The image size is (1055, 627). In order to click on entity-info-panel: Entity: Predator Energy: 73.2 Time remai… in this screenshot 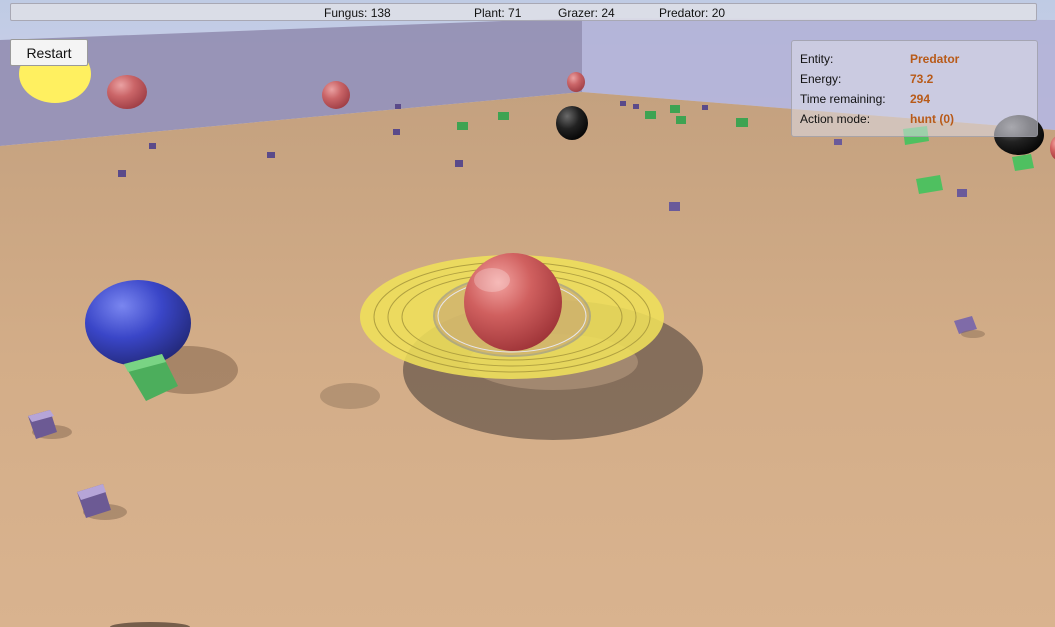, I will do `click(914, 88)`.